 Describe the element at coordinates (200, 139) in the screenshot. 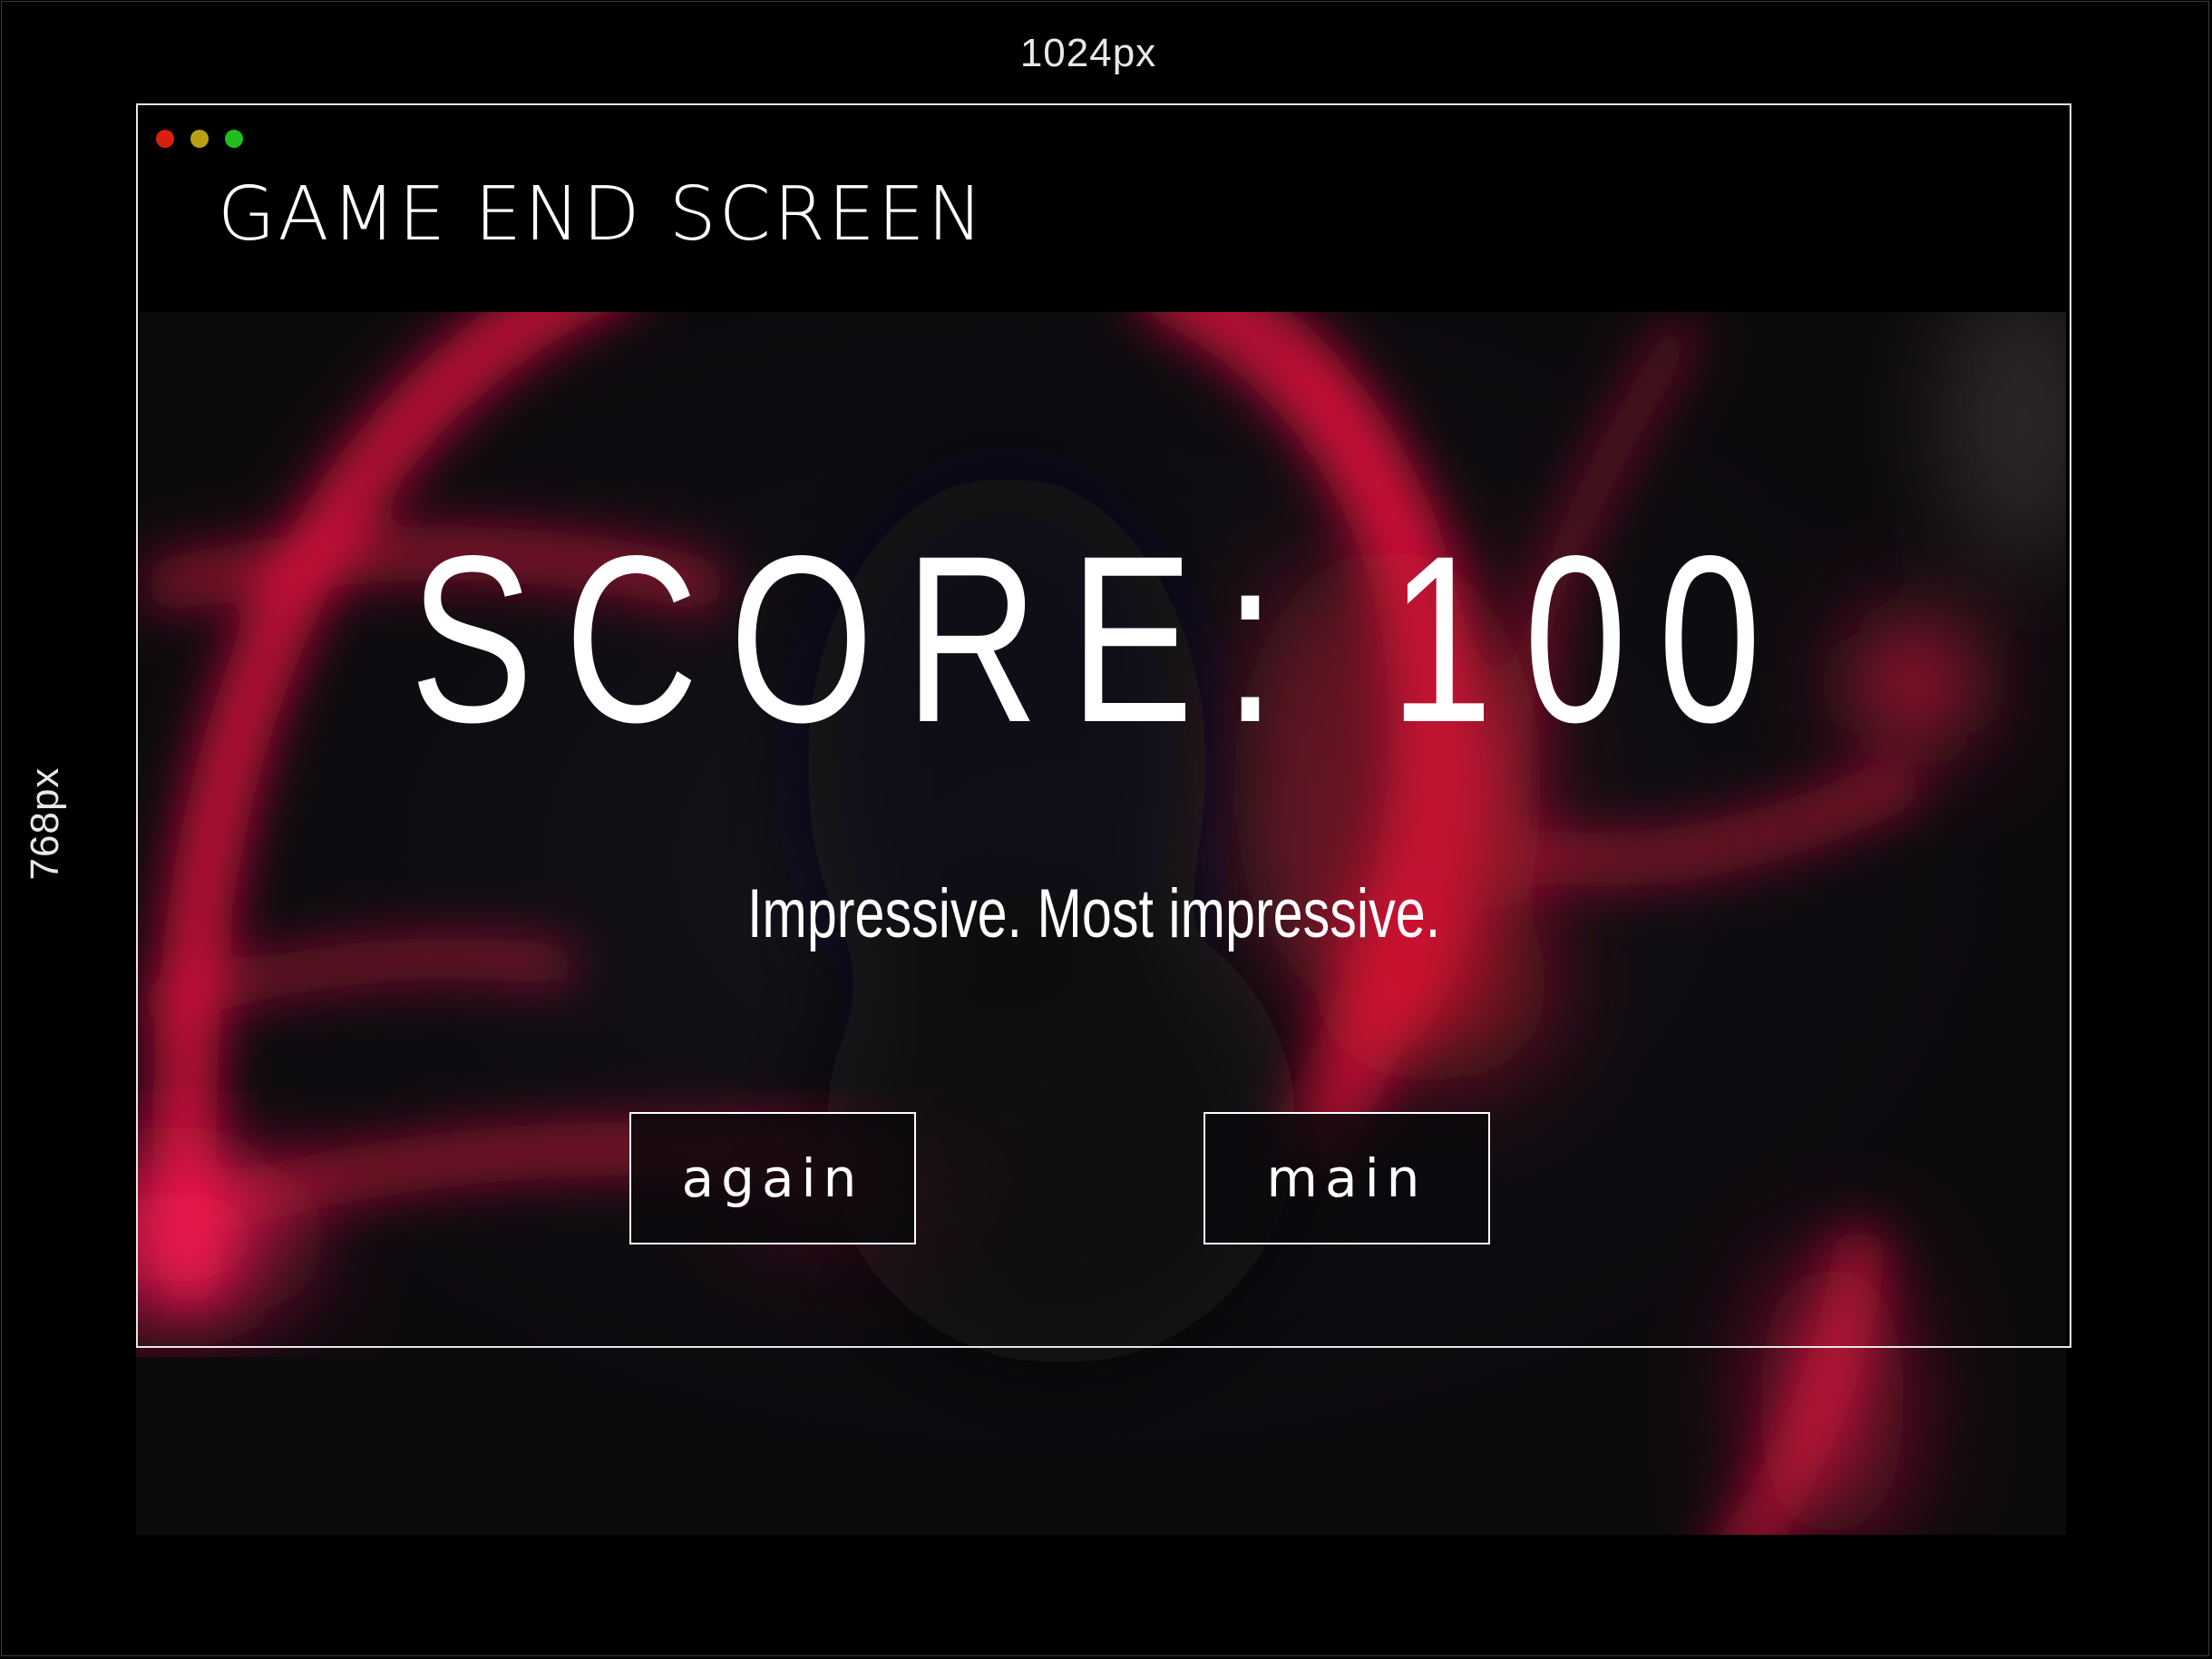

I see `minimize-window-dot` at that location.